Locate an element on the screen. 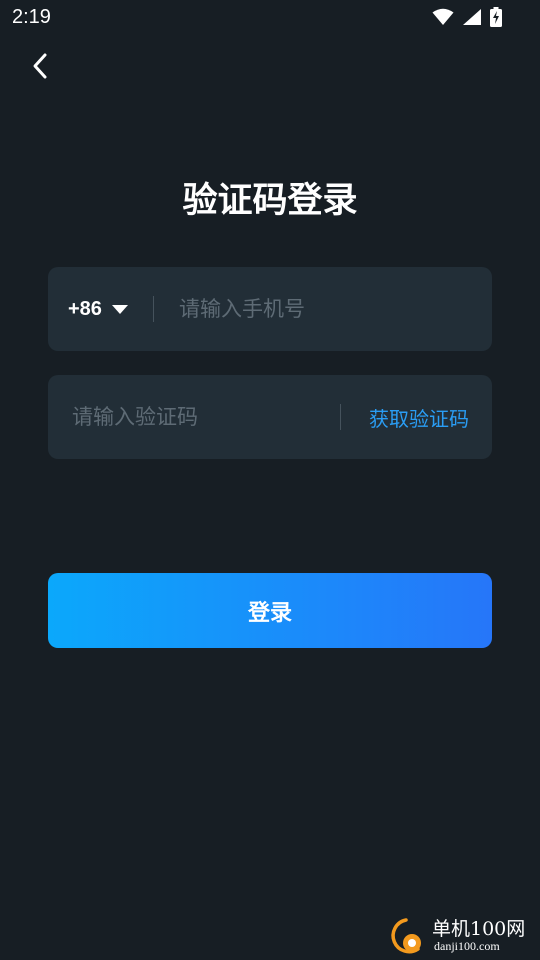 This screenshot has height=960, width=540. watermark: 单机100网 danji100.com is located at coordinates (461, 935).